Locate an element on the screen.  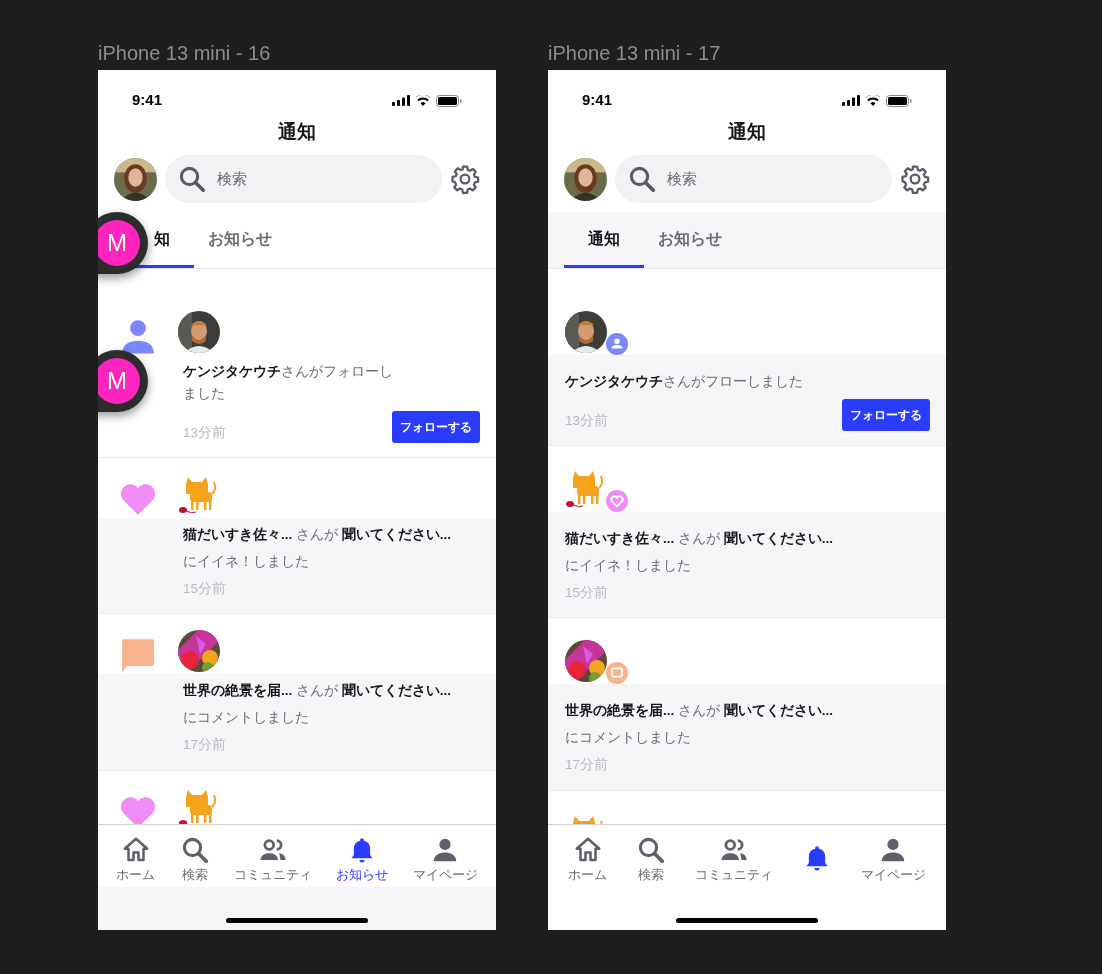
tab: 通知 is located at coordinates (604, 240).